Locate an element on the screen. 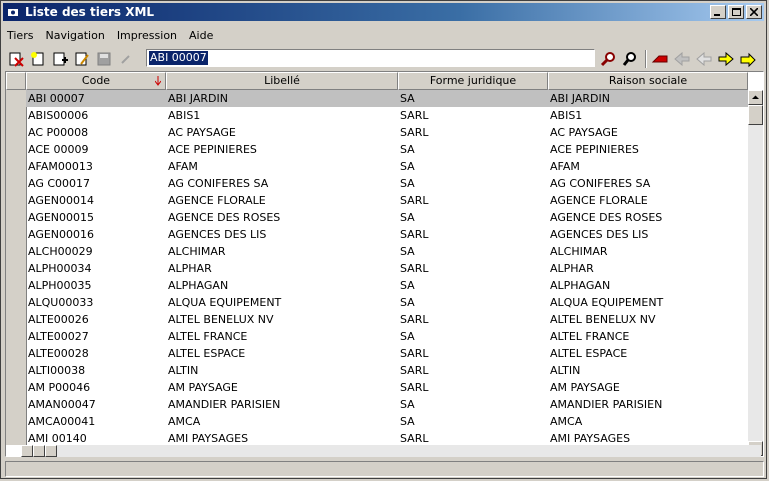  cell-code: AMAN00047 is located at coordinates (62, 404).